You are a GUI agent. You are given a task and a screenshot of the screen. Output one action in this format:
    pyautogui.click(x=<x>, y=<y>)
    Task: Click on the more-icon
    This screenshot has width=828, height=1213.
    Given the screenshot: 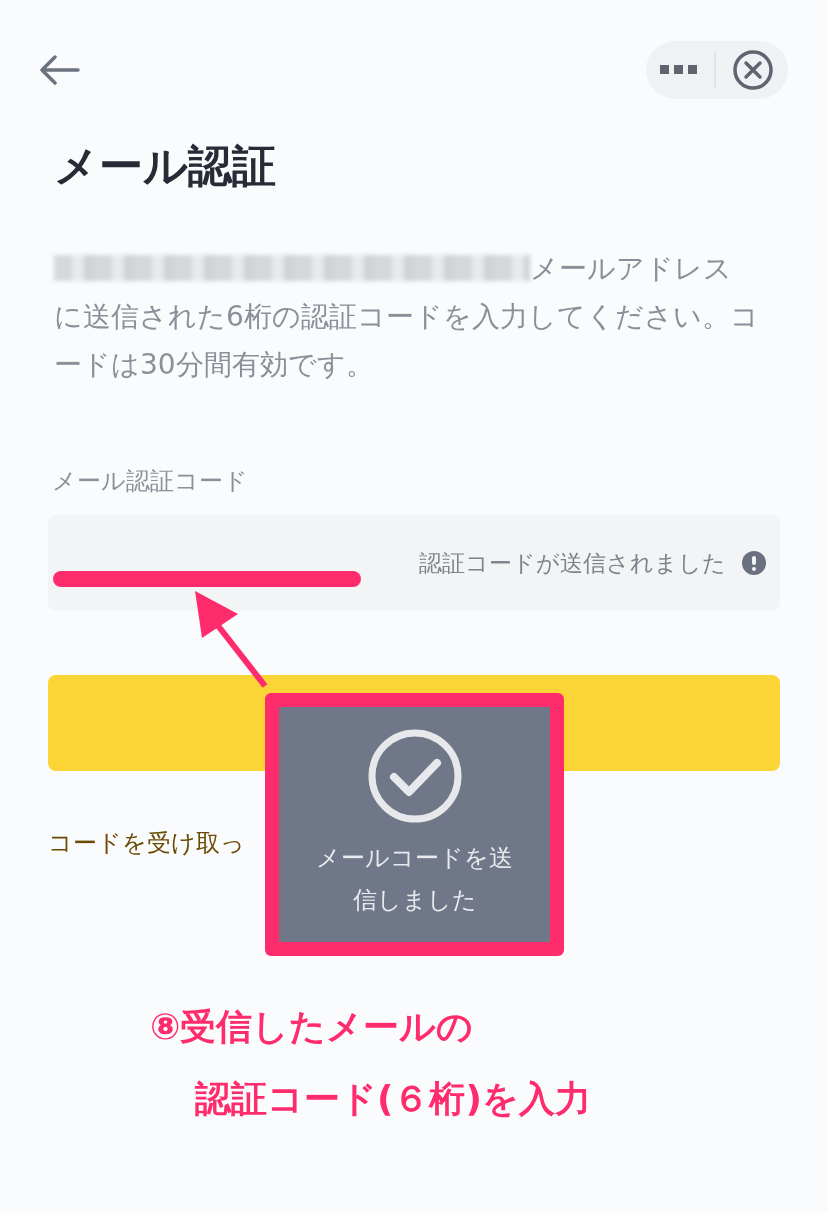 What is the action you would take?
    pyautogui.click(x=679, y=70)
    